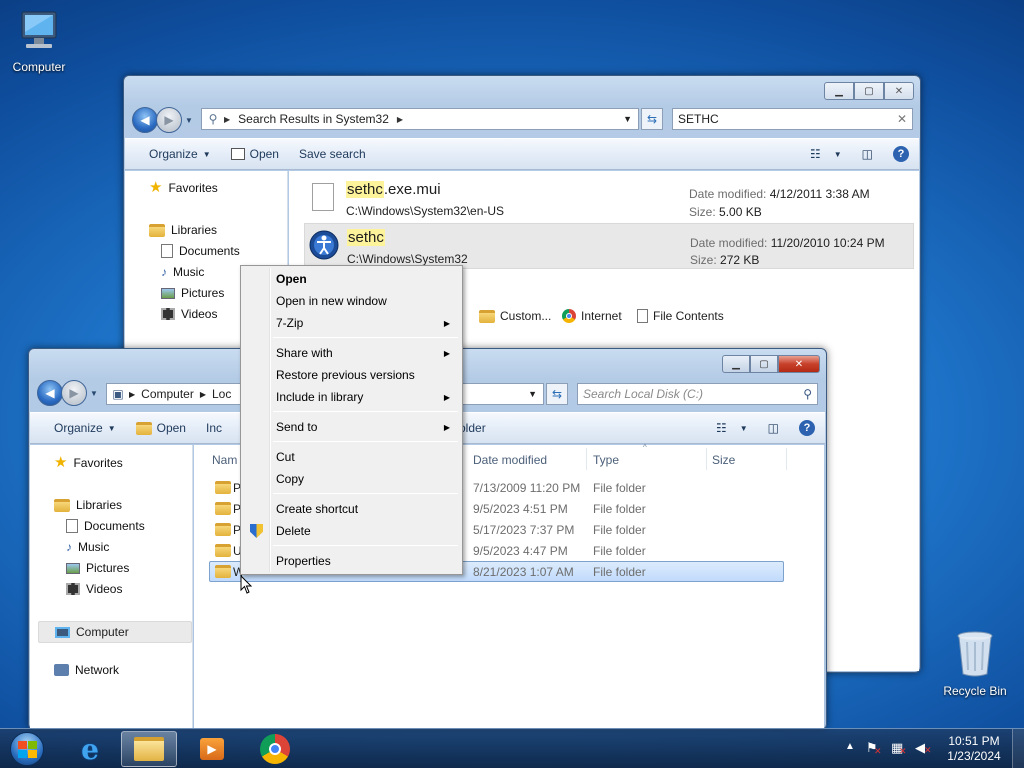 This screenshot has width=1024, height=768. I want to click on computer-nav-icon, so click(62, 632).